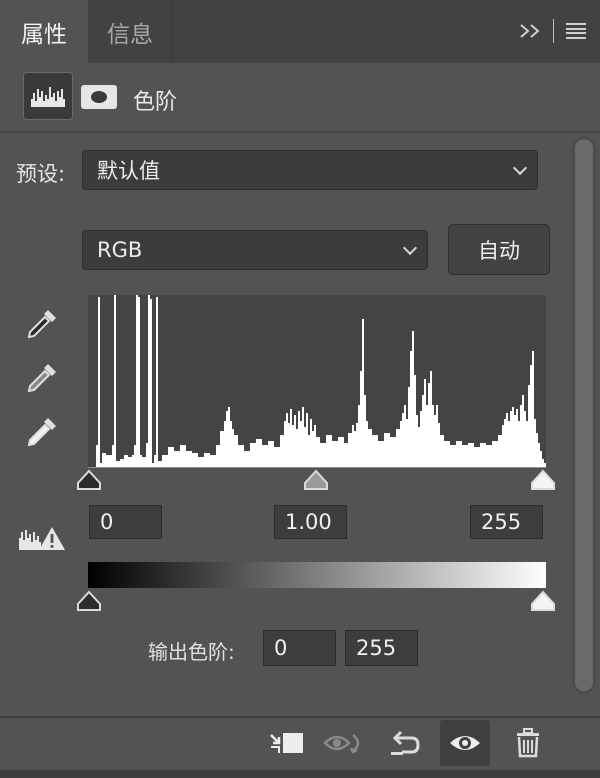 The height and width of the screenshot is (778, 600). I want to click on reset-icon, so click(405, 742).